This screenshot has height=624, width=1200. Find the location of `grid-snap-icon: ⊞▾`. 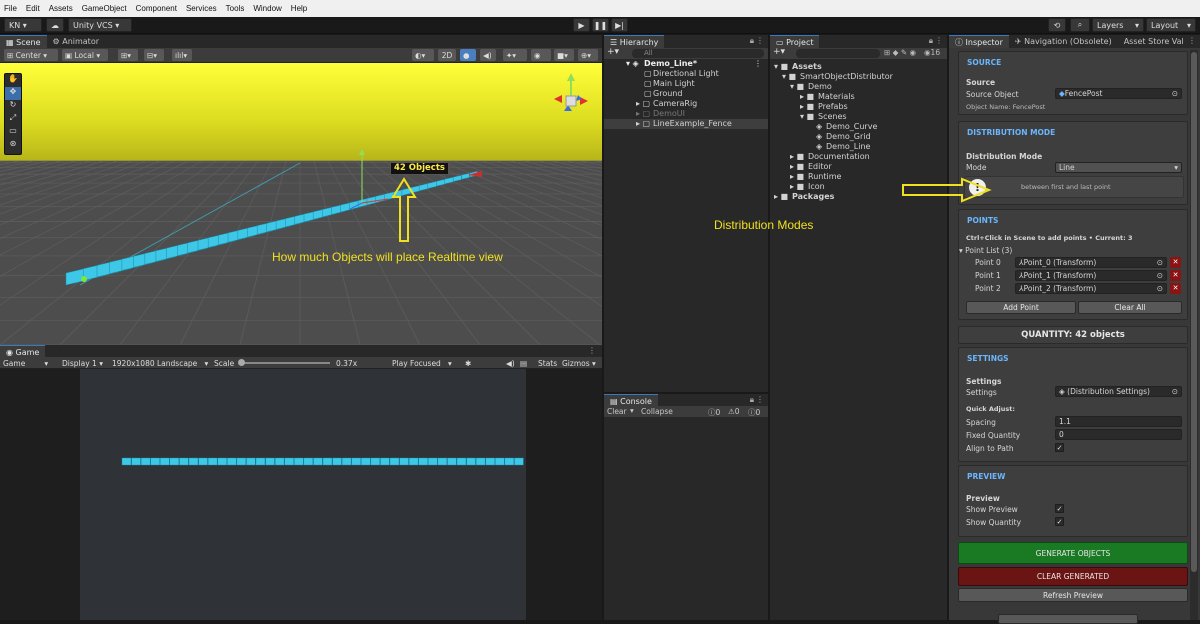

grid-snap-icon: ⊞▾ is located at coordinates (128, 55).